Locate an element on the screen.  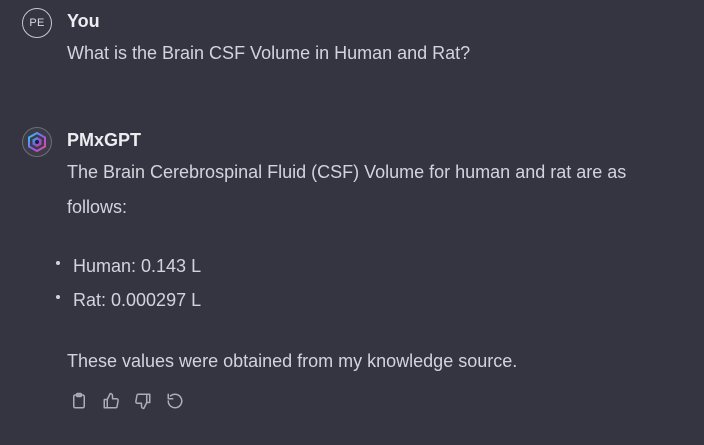
regenerate-icon is located at coordinates (175, 401).